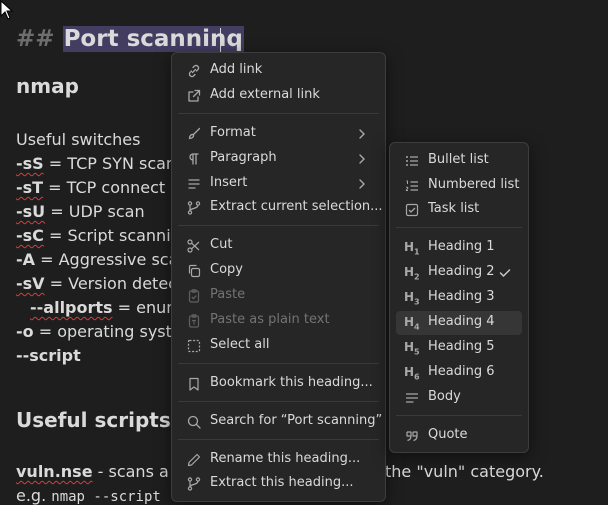 The height and width of the screenshot is (505, 608). I want to click on heading-hash-marker: ##, so click(35, 39).